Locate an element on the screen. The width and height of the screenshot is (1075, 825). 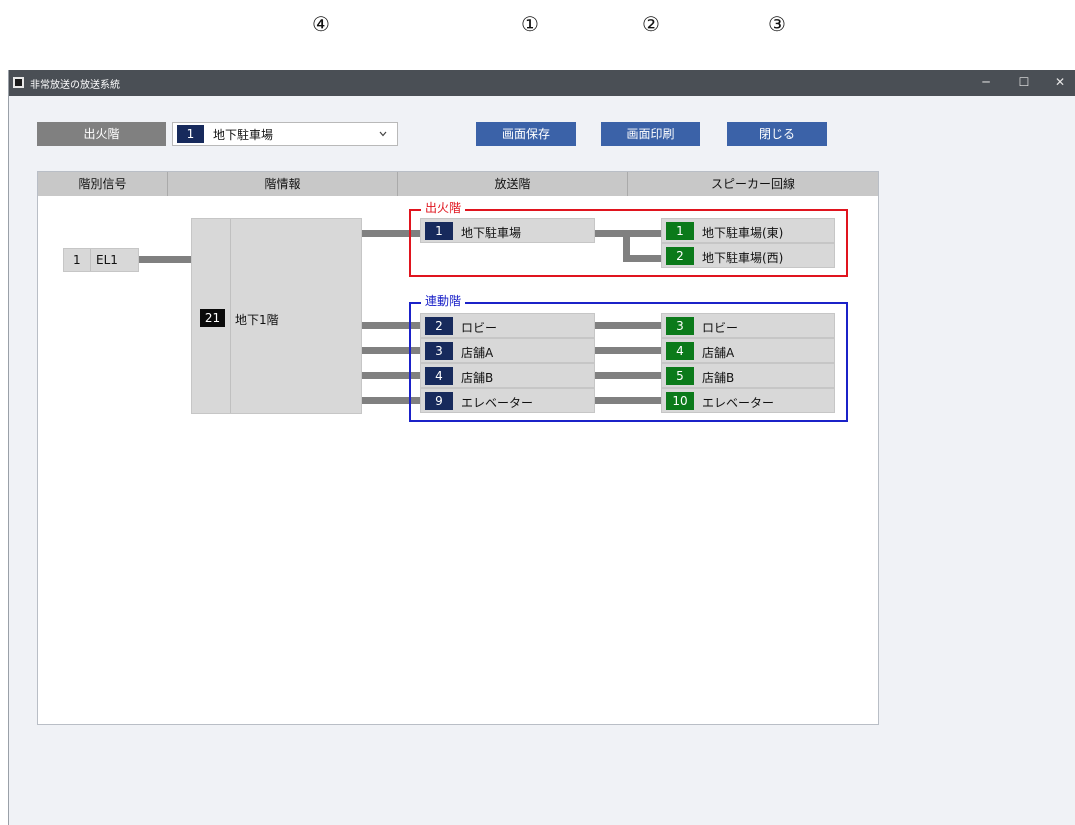
floor-info-block: 21 地下1階 is located at coordinates (276, 316).